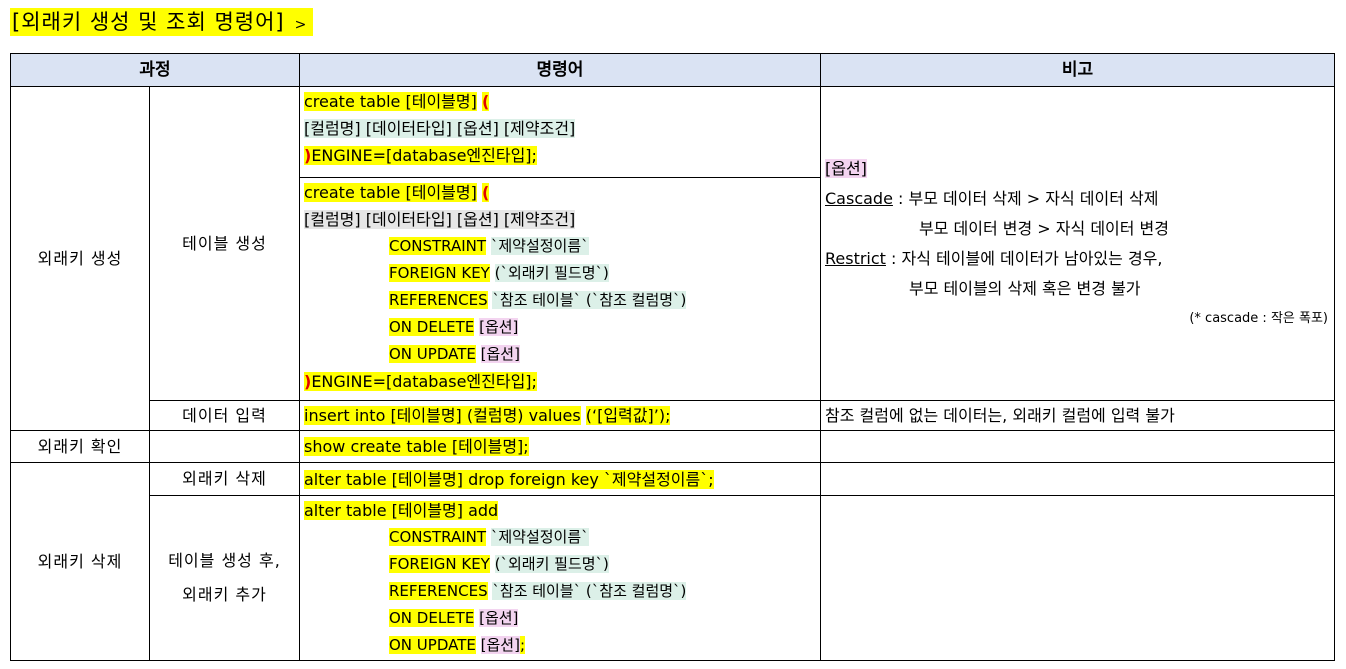 This screenshot has width=1346, height=669. Describe the element at coordinates (560, 70) in the screenshot. I see `header-command: 명령어` at that location.